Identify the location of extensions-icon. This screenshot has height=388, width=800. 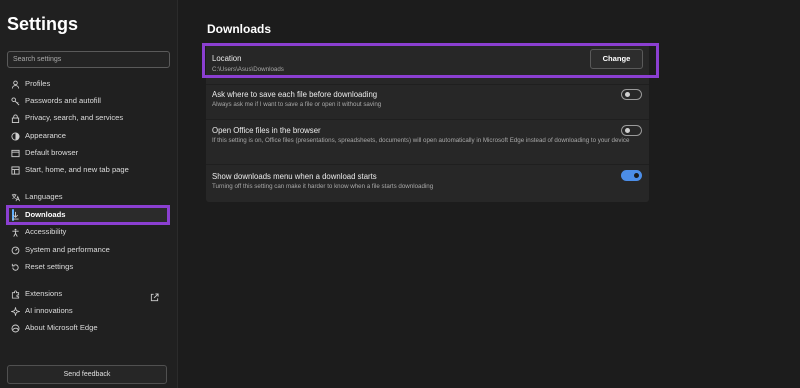
(15, 294).